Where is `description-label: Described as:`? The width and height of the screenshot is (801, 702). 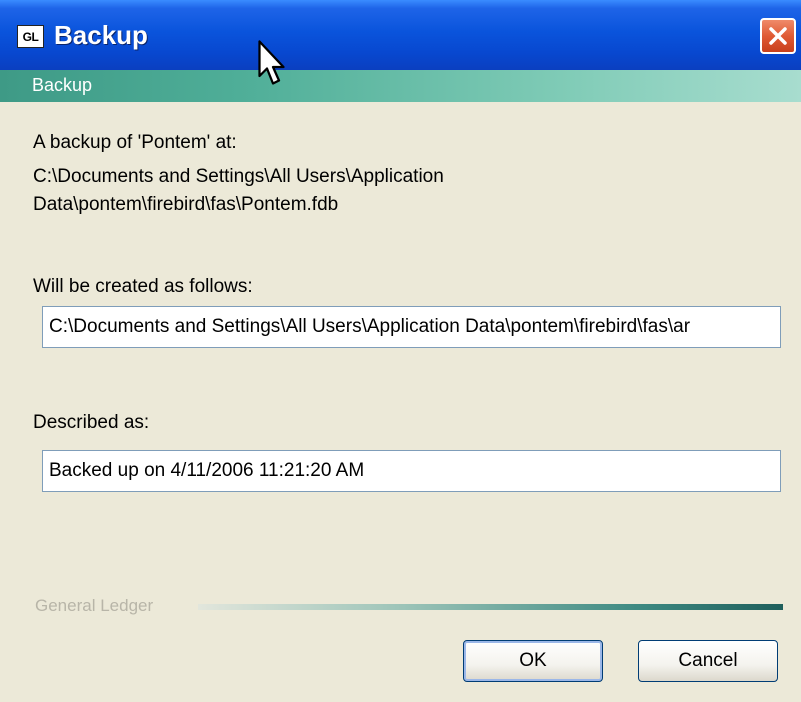
description-label: Described as: is located at coordinates (91, 422).